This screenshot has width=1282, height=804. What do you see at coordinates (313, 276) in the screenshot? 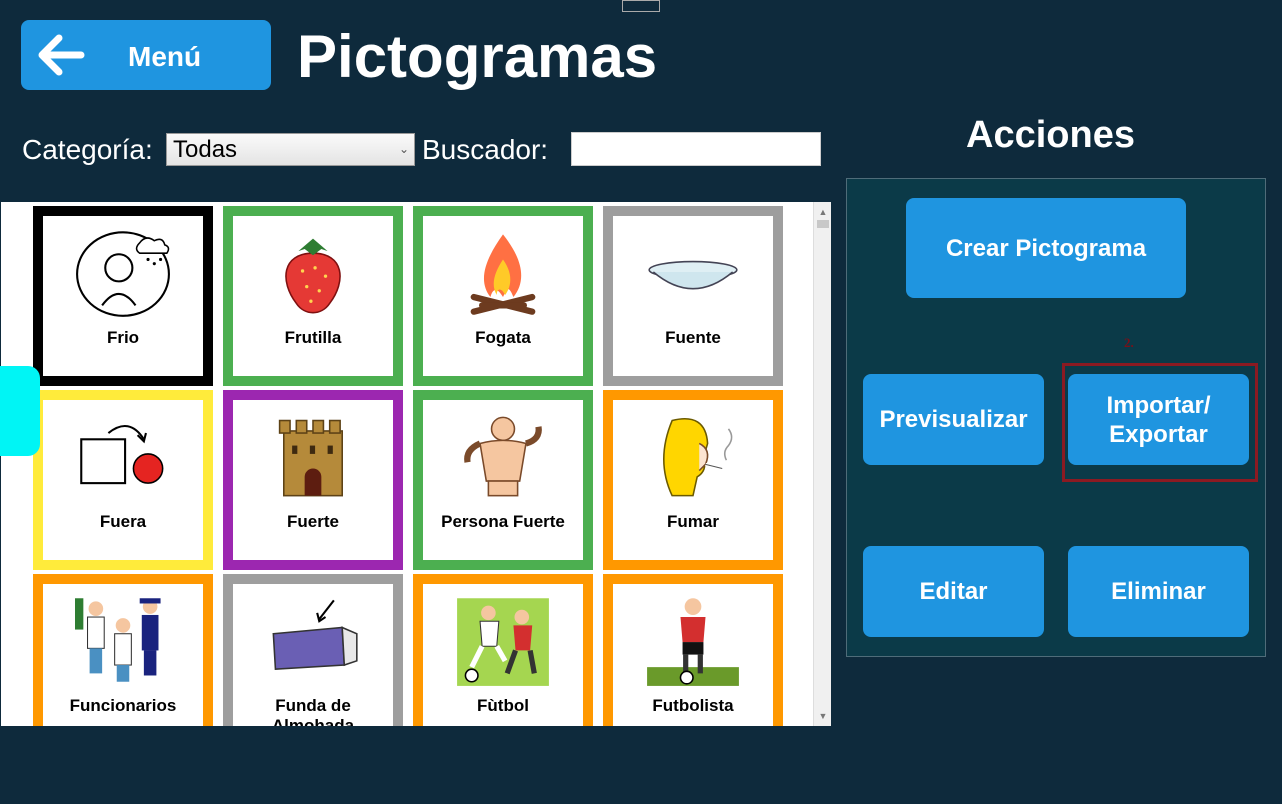
I see `strawberry-icon` at bounding box center [313, 276].